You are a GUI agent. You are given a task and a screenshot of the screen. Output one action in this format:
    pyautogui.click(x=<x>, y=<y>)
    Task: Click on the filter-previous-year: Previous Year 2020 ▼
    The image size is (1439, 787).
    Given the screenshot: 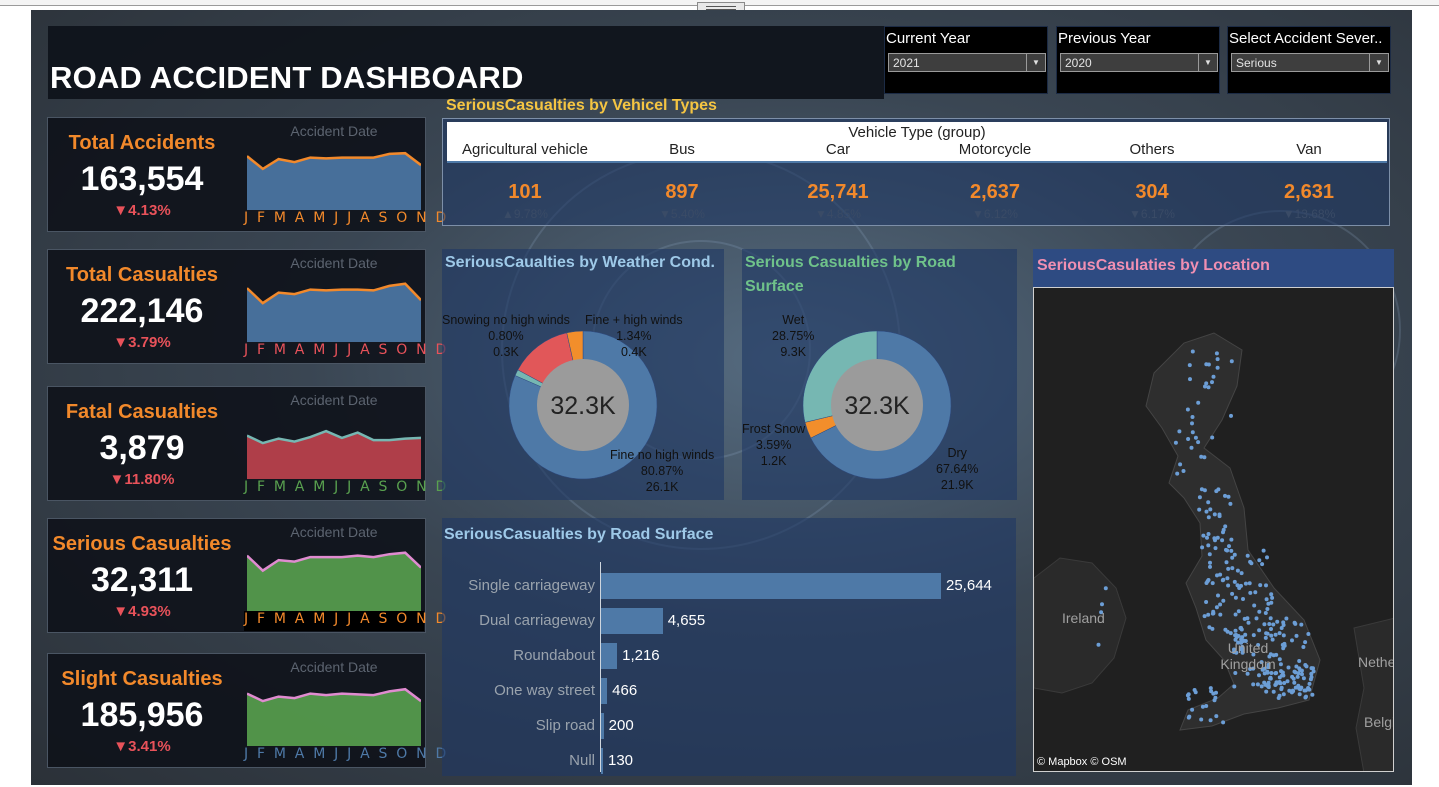 What is the action you would take?
    pyautogui.click(x=1138, y=60)
    